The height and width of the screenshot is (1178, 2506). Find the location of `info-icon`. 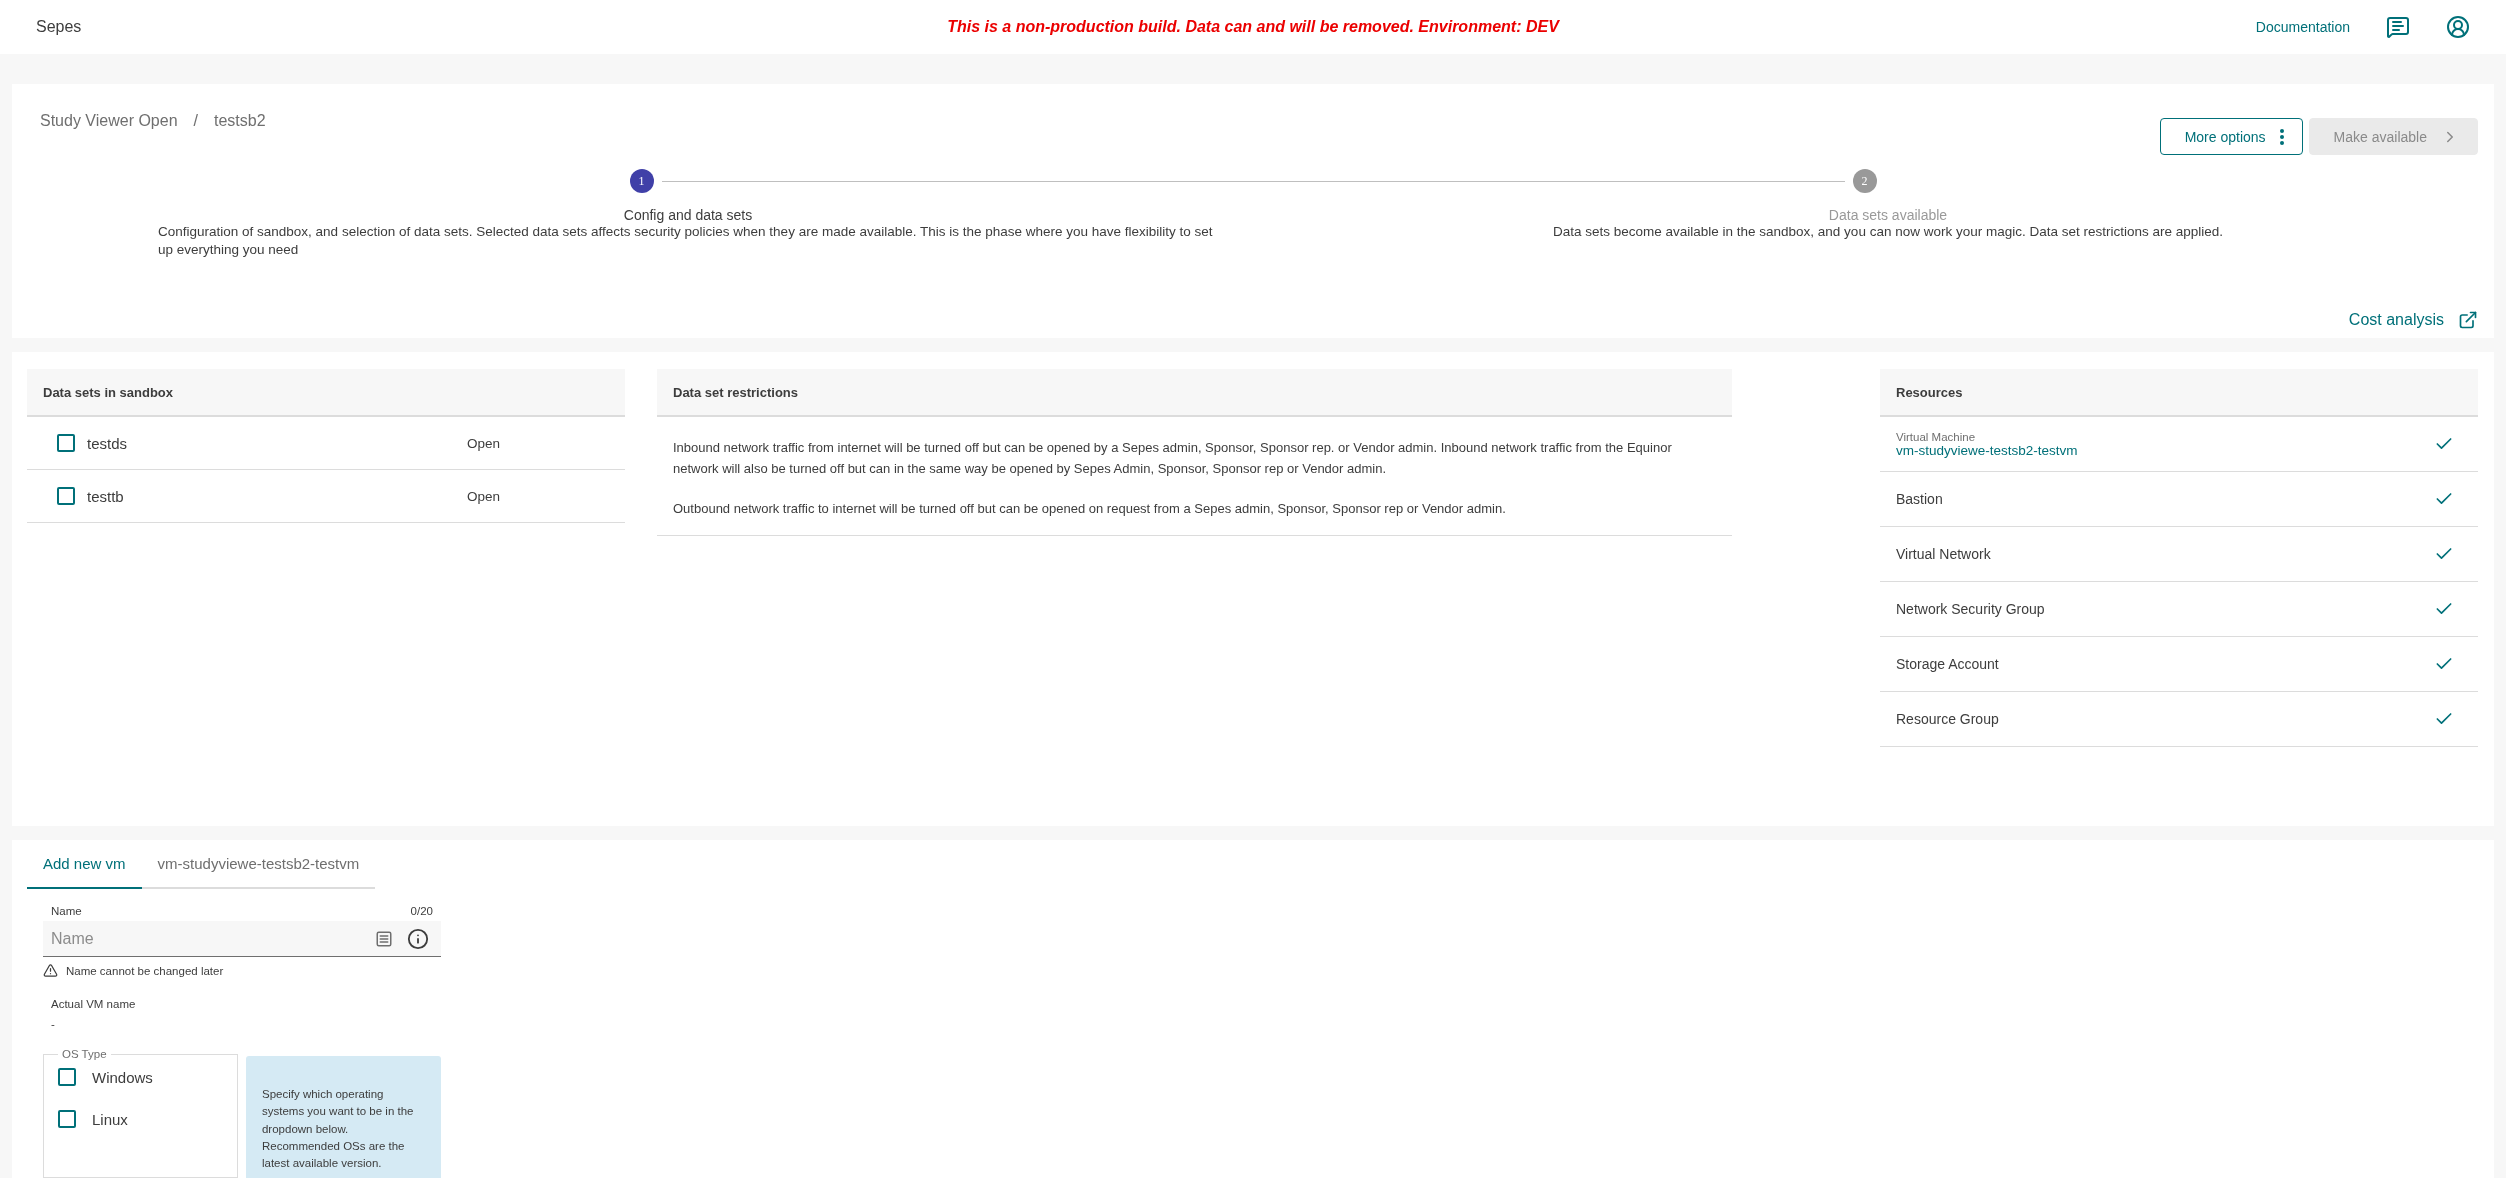

info-icon is located at coordinates (418, 939).